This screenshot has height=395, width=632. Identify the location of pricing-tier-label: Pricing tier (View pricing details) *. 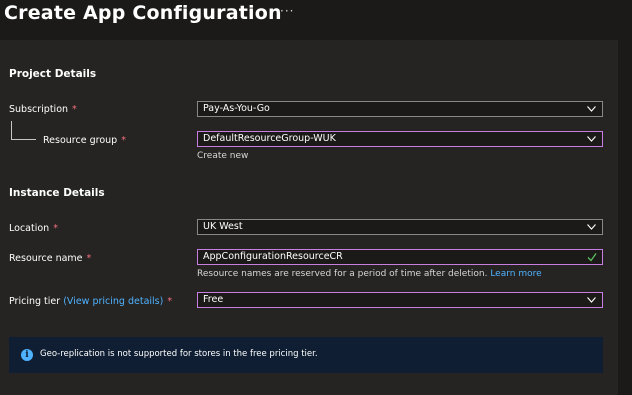
(90, 301).